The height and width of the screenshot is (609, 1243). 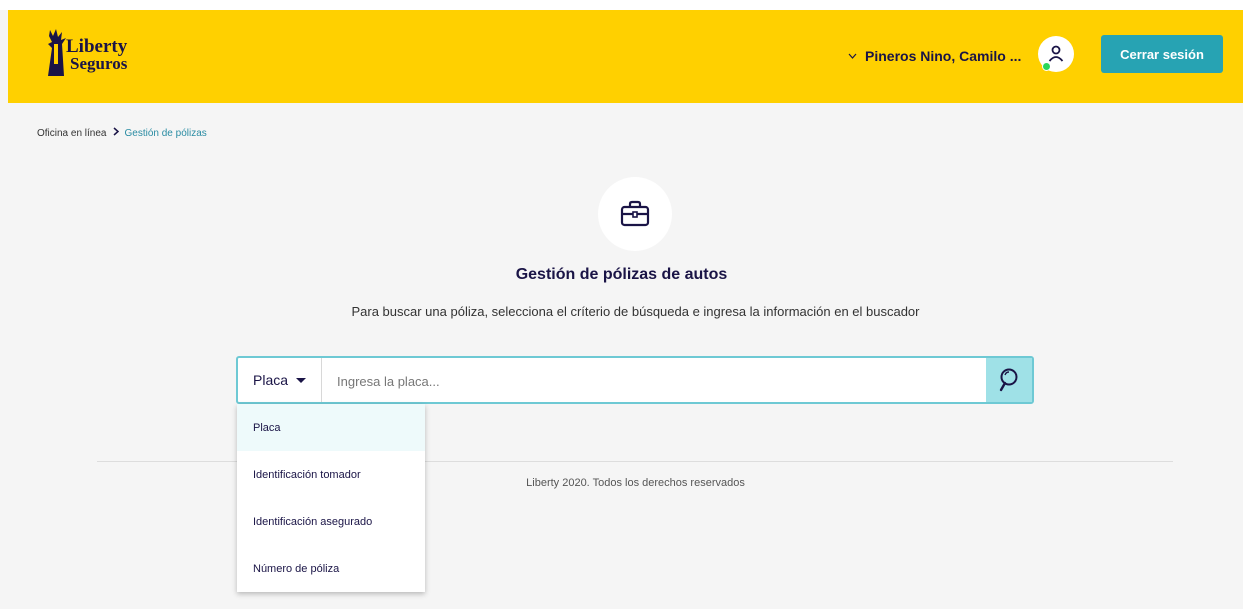 What do you see at coordinates (621, 5) in the screenshot?
I see `window-top-strip` at bounding box center [621, 5].